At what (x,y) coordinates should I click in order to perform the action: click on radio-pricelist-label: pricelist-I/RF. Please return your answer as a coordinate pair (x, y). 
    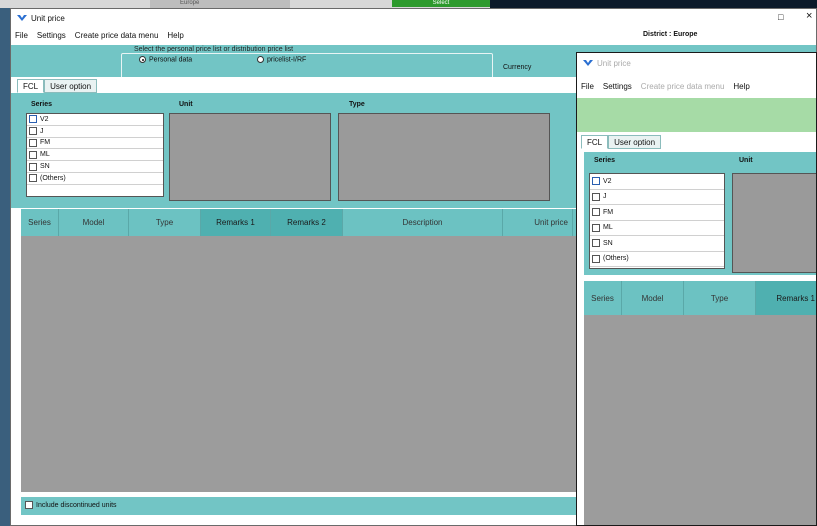
    Looking at the image, I should click on (287, 60).